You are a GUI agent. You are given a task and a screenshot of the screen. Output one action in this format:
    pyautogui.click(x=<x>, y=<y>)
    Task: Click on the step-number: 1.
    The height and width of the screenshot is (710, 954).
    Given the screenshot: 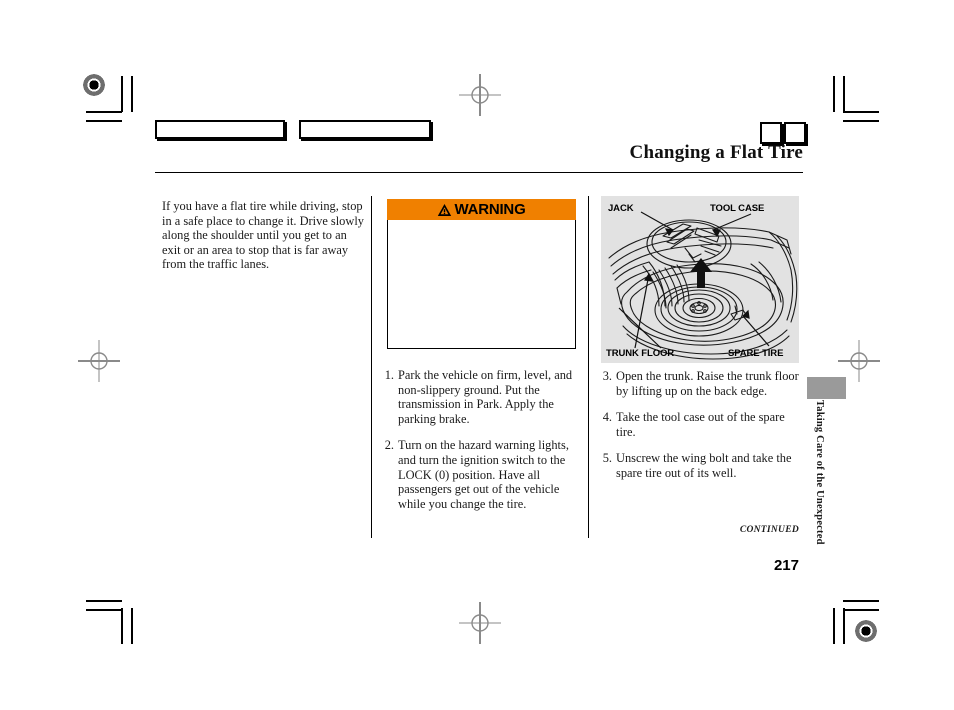 What is the action you would take?
    pyautogui.click(x=389, y=375)
    